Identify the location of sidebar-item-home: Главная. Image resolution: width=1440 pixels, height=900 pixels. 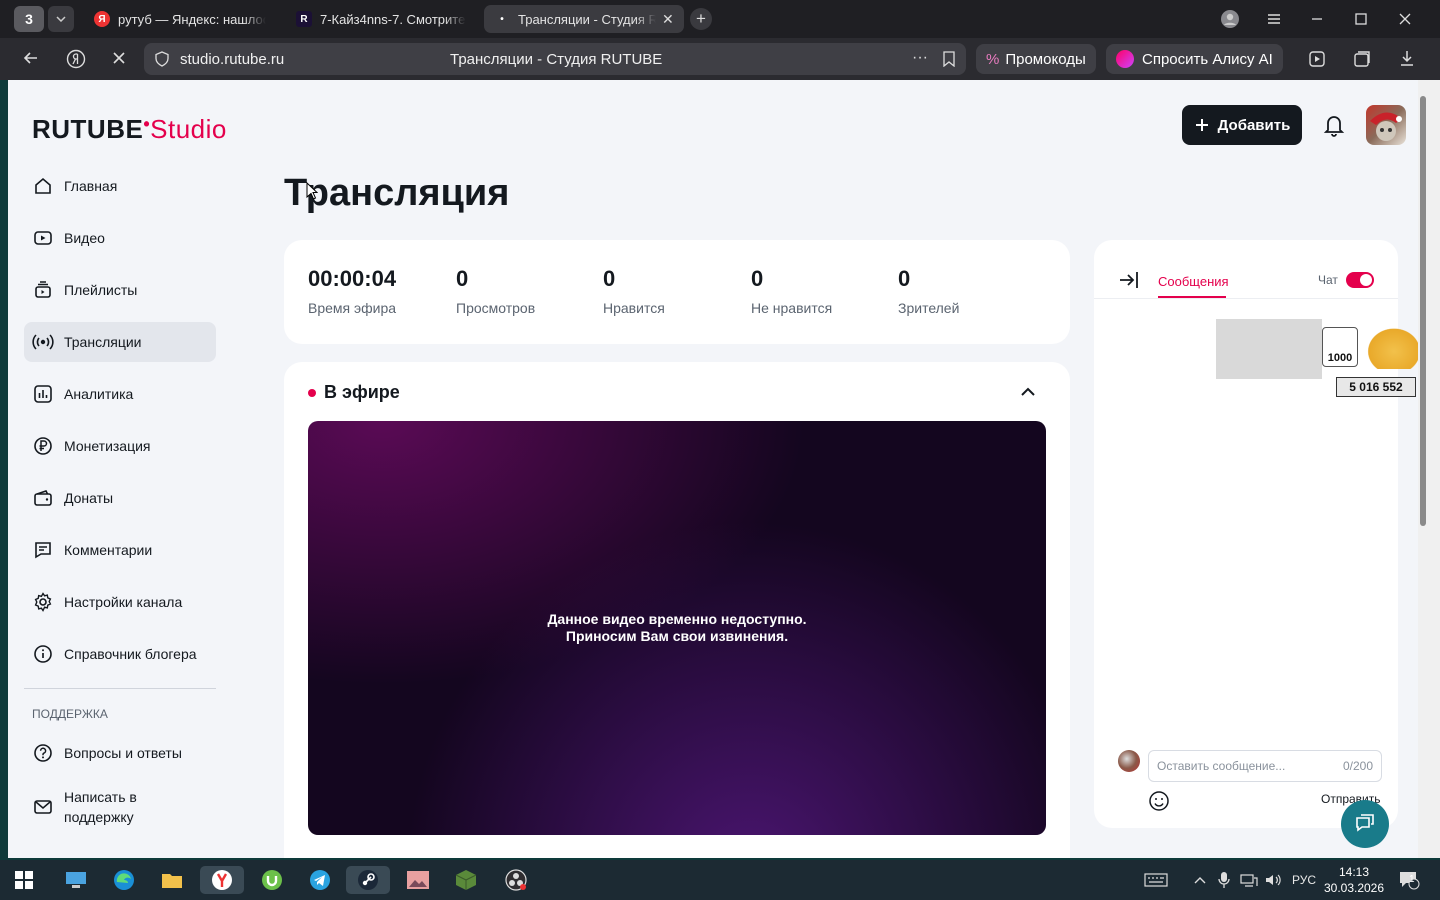
(120, 186).